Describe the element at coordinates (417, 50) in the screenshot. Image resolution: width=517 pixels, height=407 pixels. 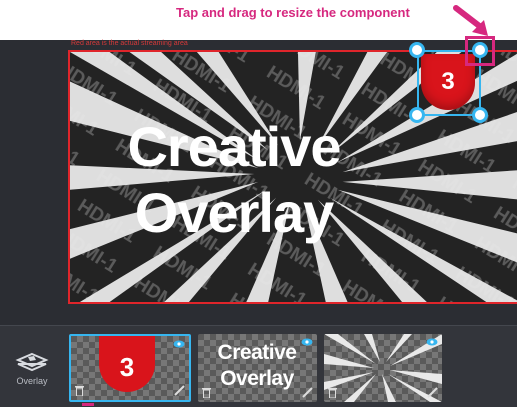
I see `resize-handle-top-left` at that location.